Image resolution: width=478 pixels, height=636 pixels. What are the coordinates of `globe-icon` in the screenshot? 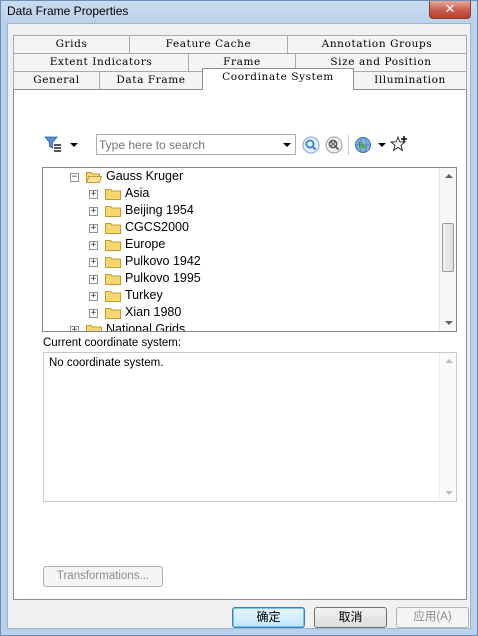 It's located at (363, 145).